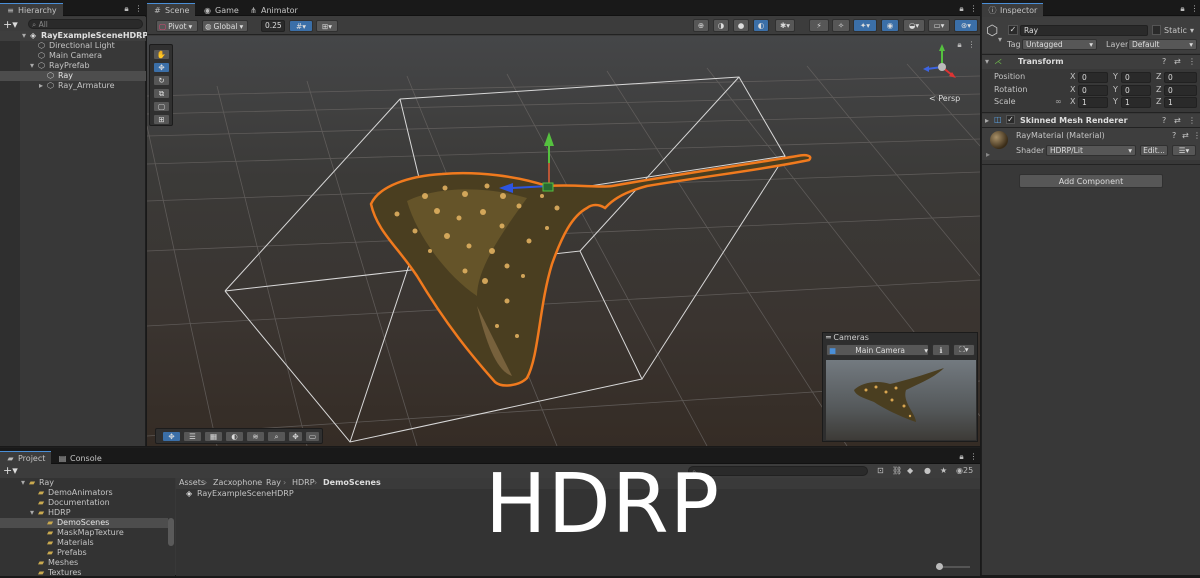 Image resolution: width=1200 pixels, height=578 pixels. Describe the element at coordinates (1084, 30) in the screenshot. I see `object-name-input: Ray` at that location.